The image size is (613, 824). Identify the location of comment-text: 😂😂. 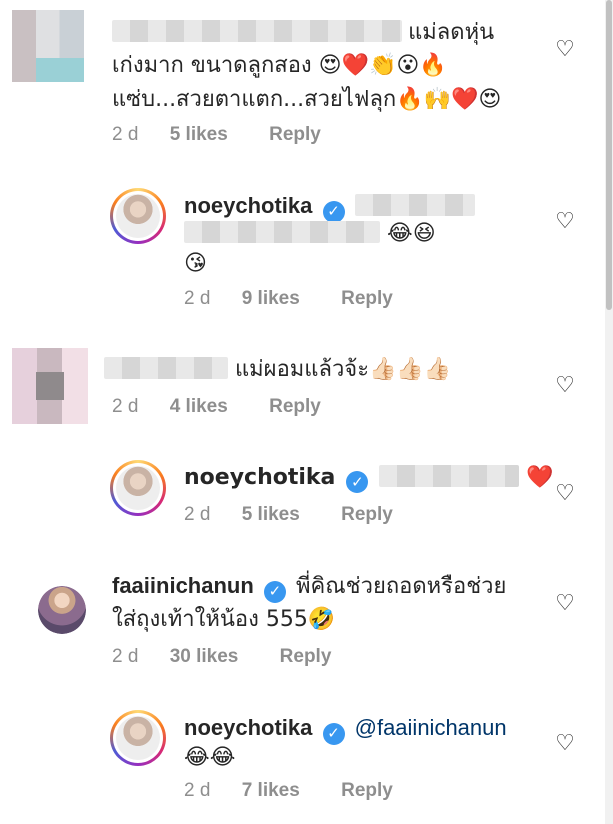
(210, 757).